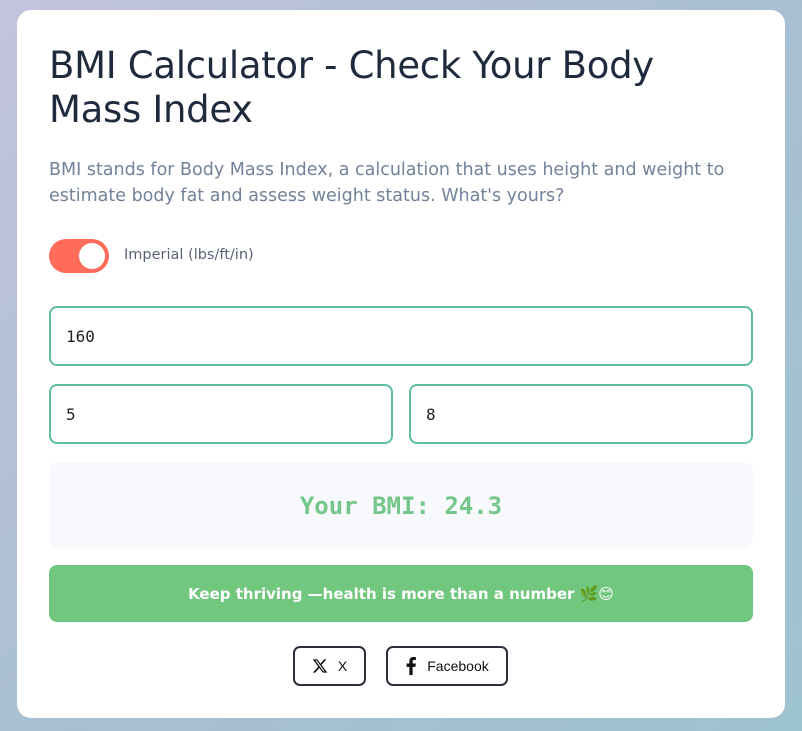 This screenshot has height=731, width=802. What do you see at coordinates (458, 666) in the screenshot?
I see `share-facebook-label: Facebook` at bounding box center [458, 666].